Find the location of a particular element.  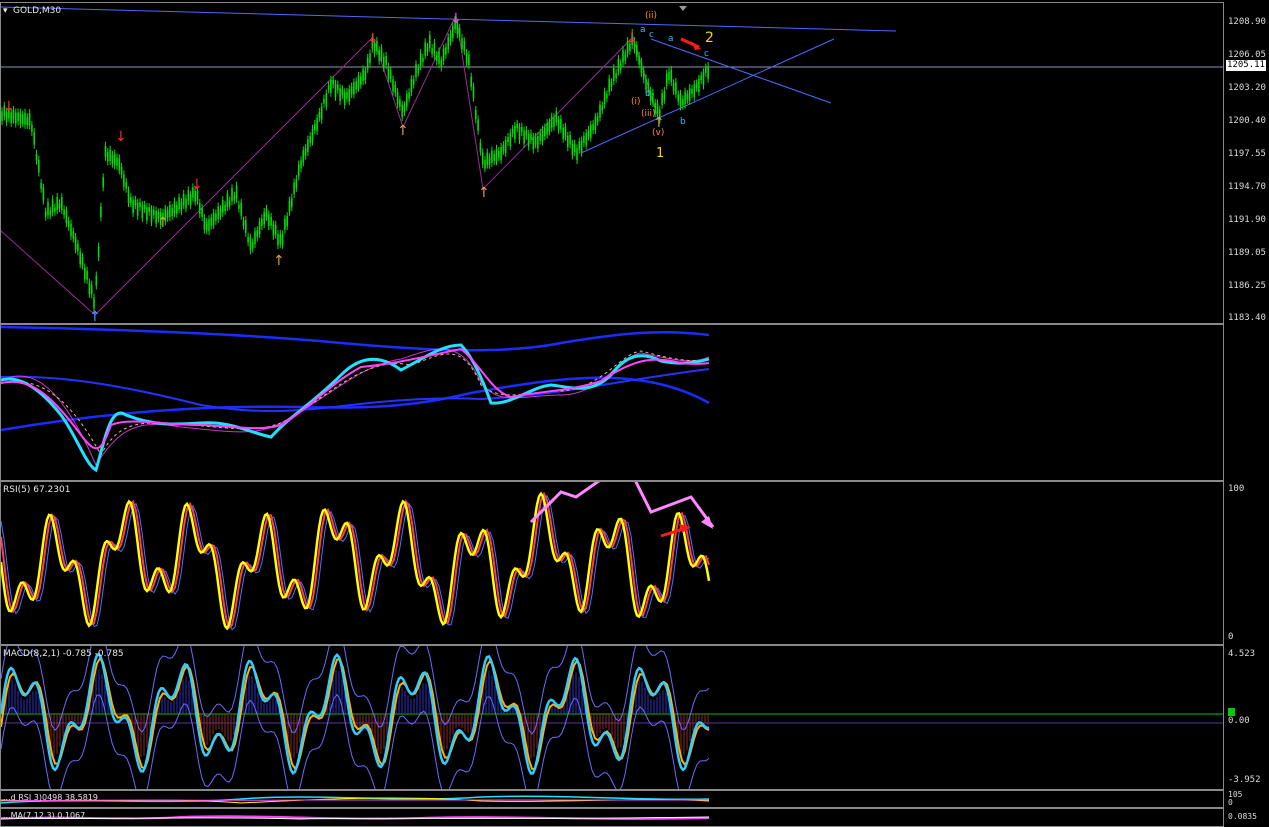

oscillator-label: ...MA(7,12,3) 0.1067 is located at coordinates (44, 815).